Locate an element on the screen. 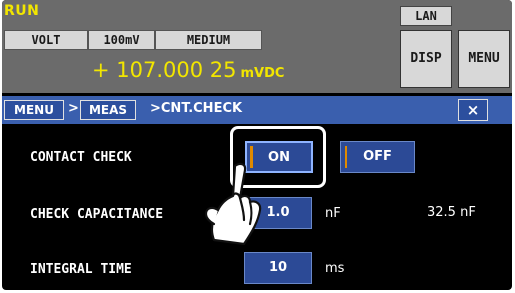 This screenshot has height=293, width=515. lan-indicator: LAN is located at coordinates (426, 16).